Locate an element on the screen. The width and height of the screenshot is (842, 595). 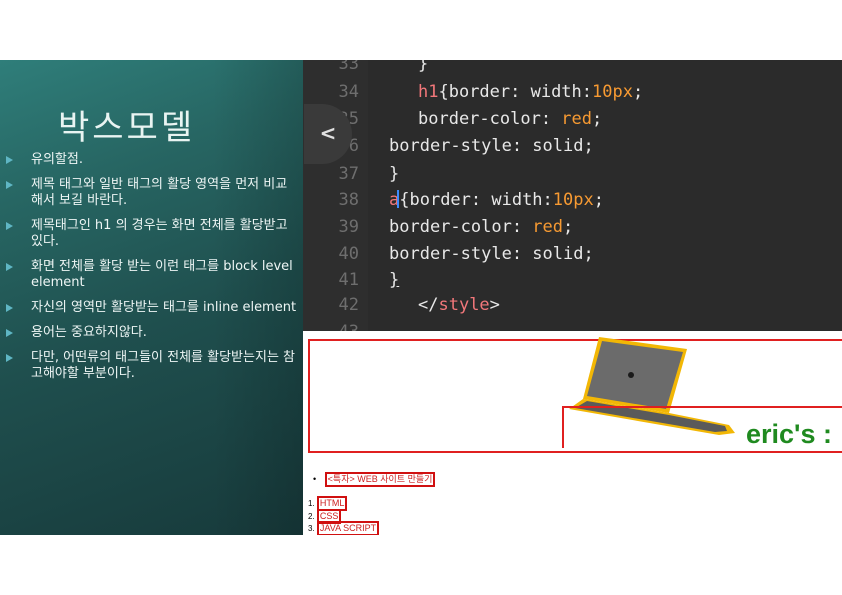
code-line-35: border-color: red; is located at coordinates (510, 119).